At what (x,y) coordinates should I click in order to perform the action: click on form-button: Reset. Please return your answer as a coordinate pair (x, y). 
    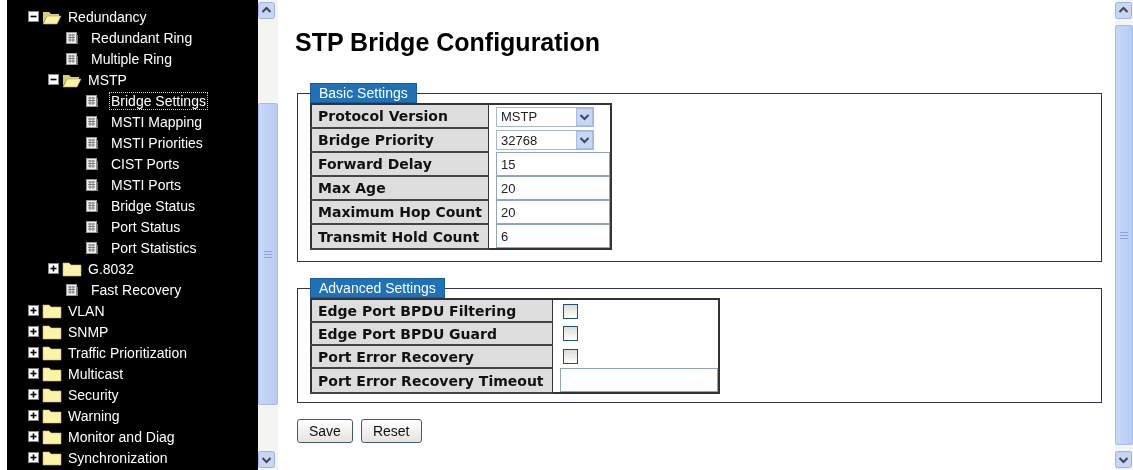
    Looking at the image, I should click on (391, 431).